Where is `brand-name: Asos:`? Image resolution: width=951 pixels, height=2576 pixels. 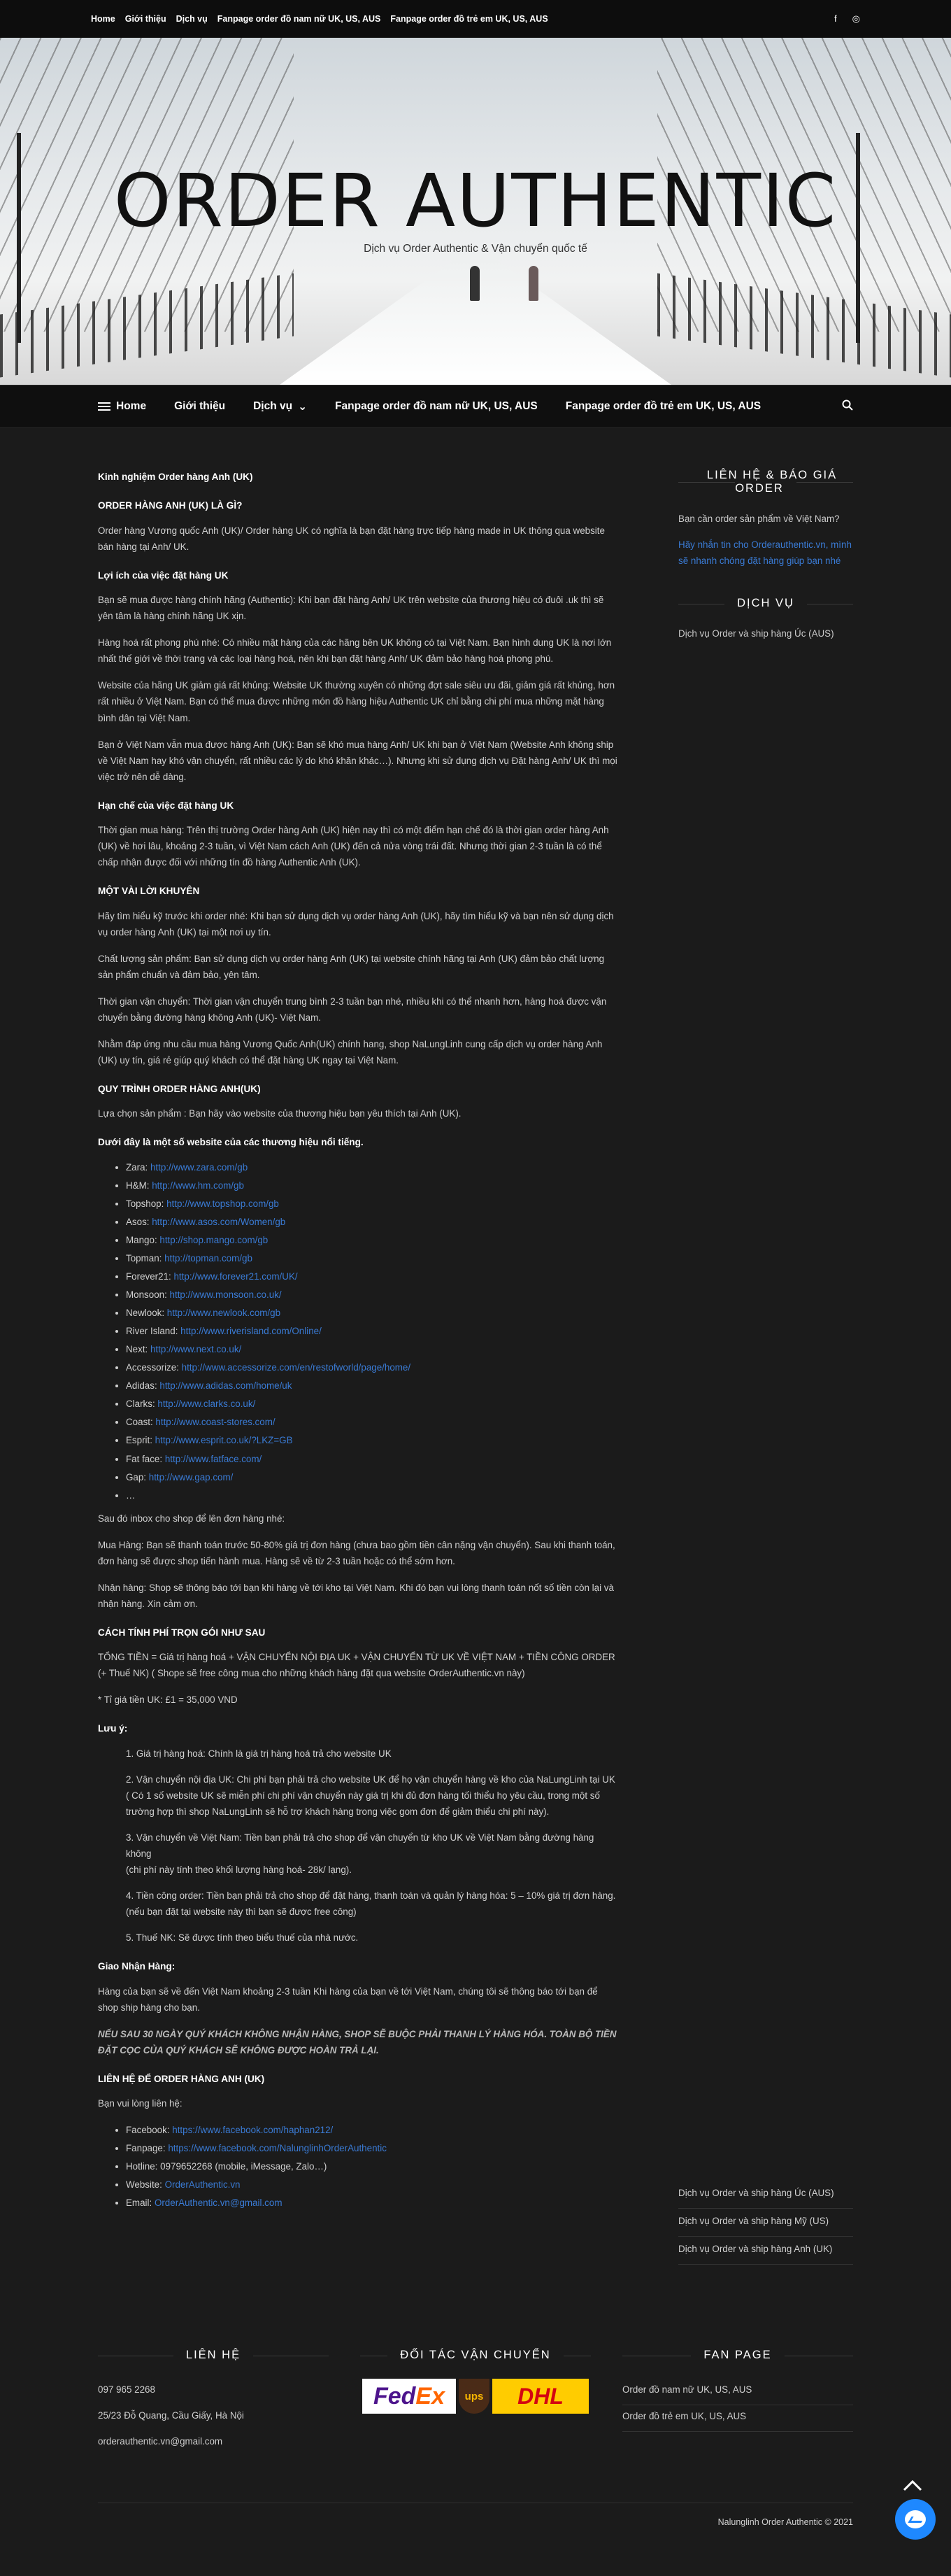
brand-name: Asos: is located at coordinates (139, 1221).